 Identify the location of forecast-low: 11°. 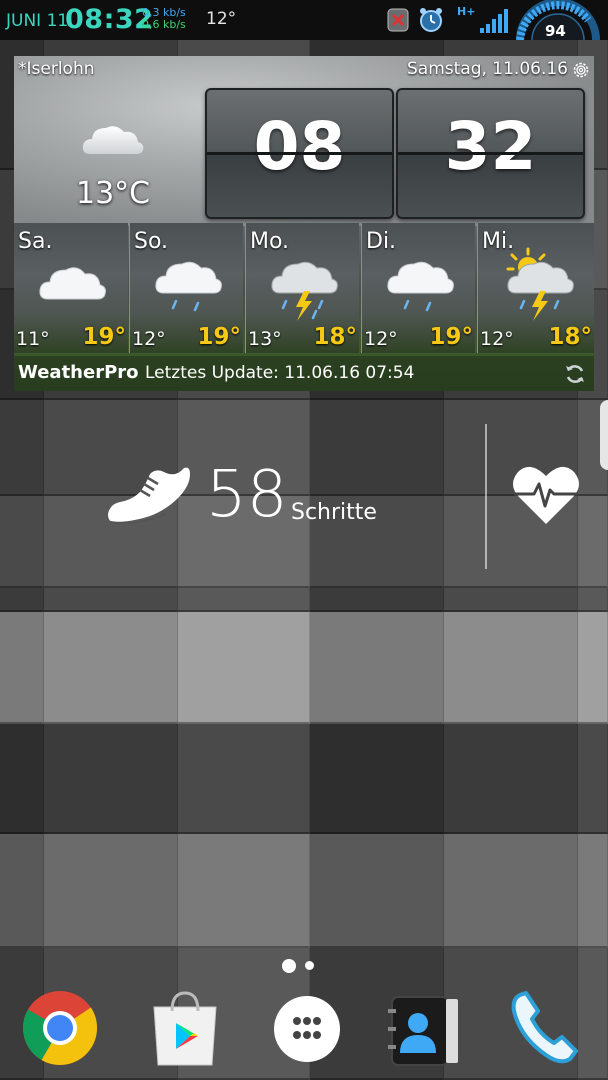
(33, 339).